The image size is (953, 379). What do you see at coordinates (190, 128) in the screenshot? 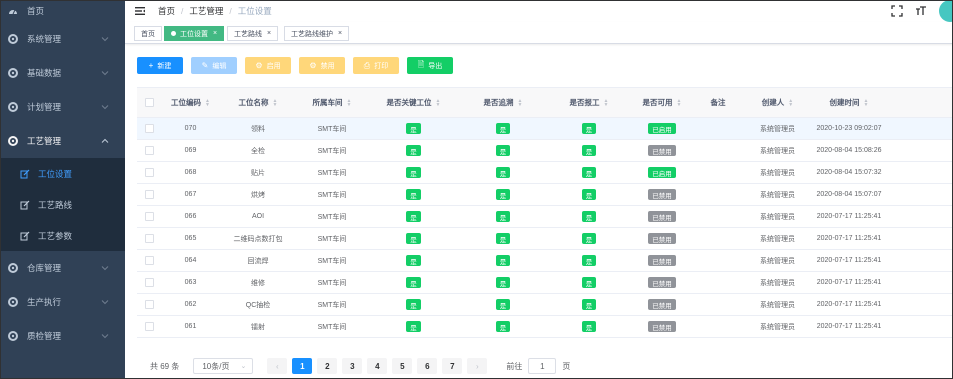
I see `cell-text: 070` at bounding box center [190, 128].